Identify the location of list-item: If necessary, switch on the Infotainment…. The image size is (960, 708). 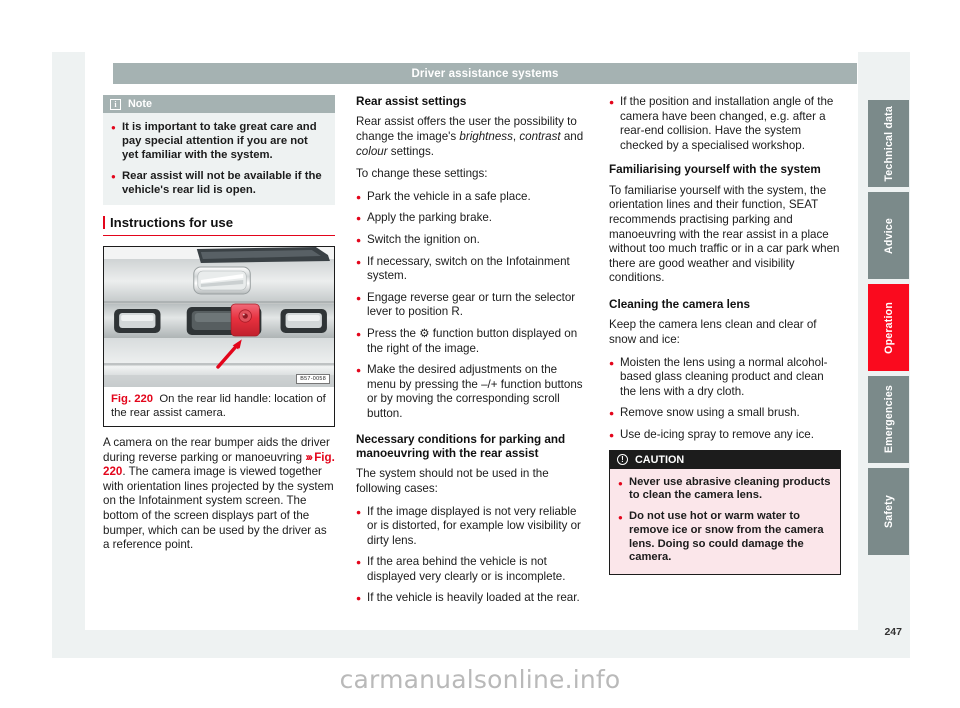
(472, 269).